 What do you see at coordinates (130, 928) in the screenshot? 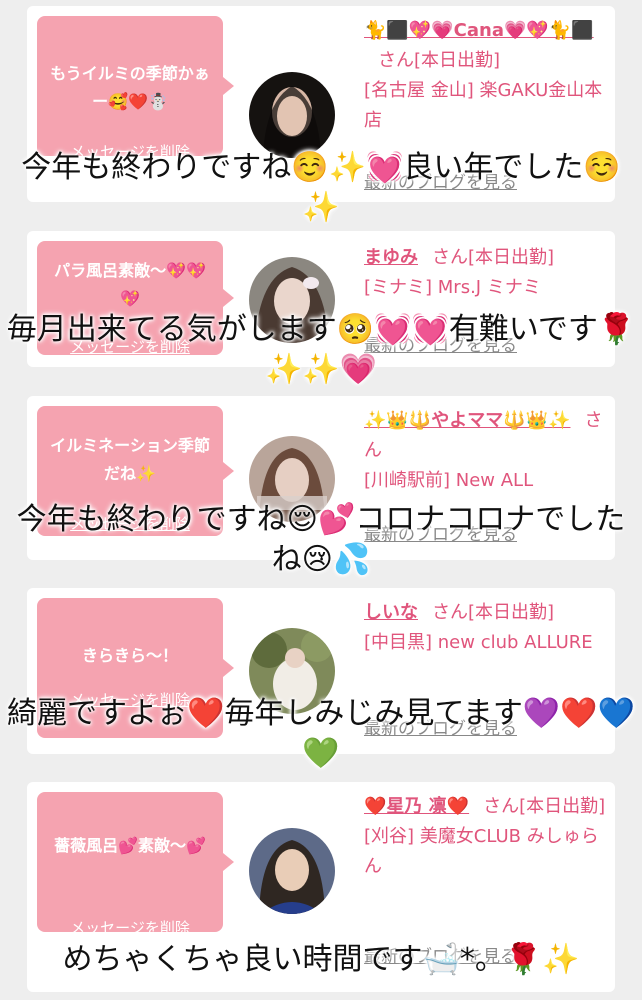
I see `delete-message-link: メッセージを削除` at bounding box center [130, 928].